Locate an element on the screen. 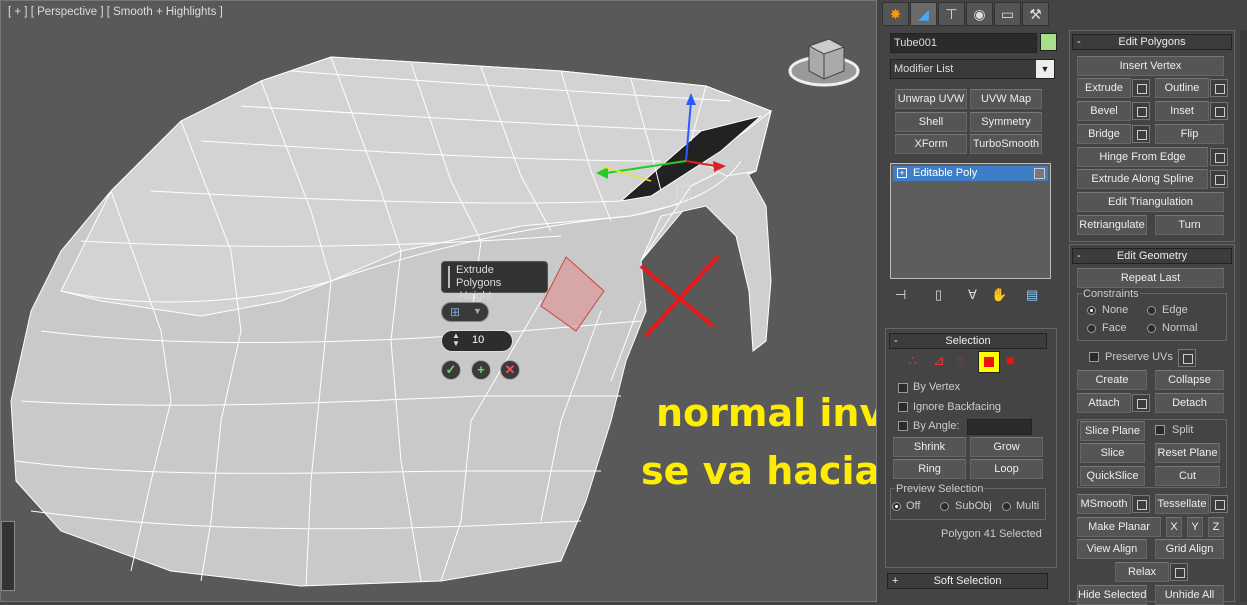 This screenshot has height=605, width=1247. planar-y-button: Y is located at coordinates (1195, 527).